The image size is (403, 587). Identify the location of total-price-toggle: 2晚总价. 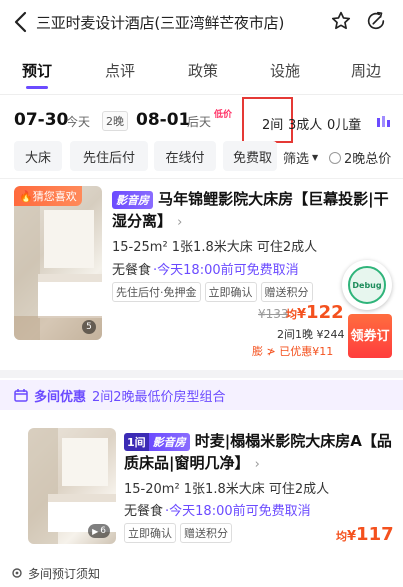
(360, 157).